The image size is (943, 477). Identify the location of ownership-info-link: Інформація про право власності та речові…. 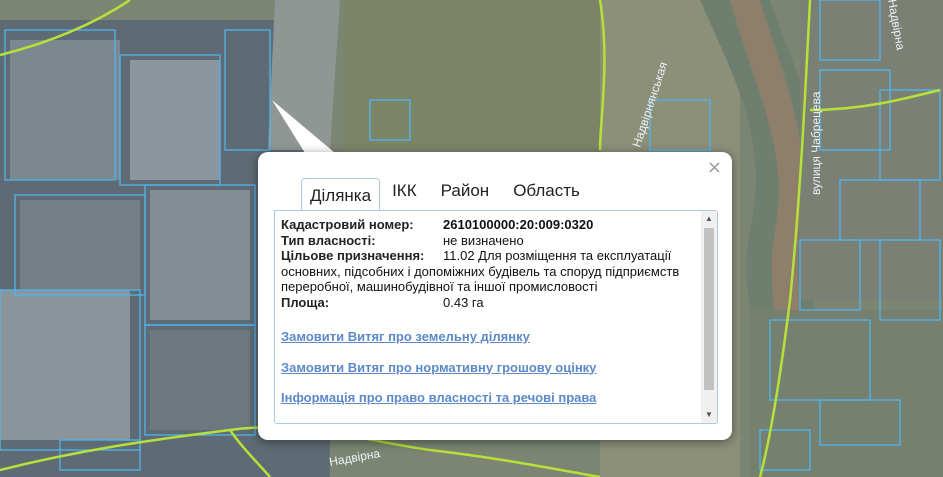
(490, 398).